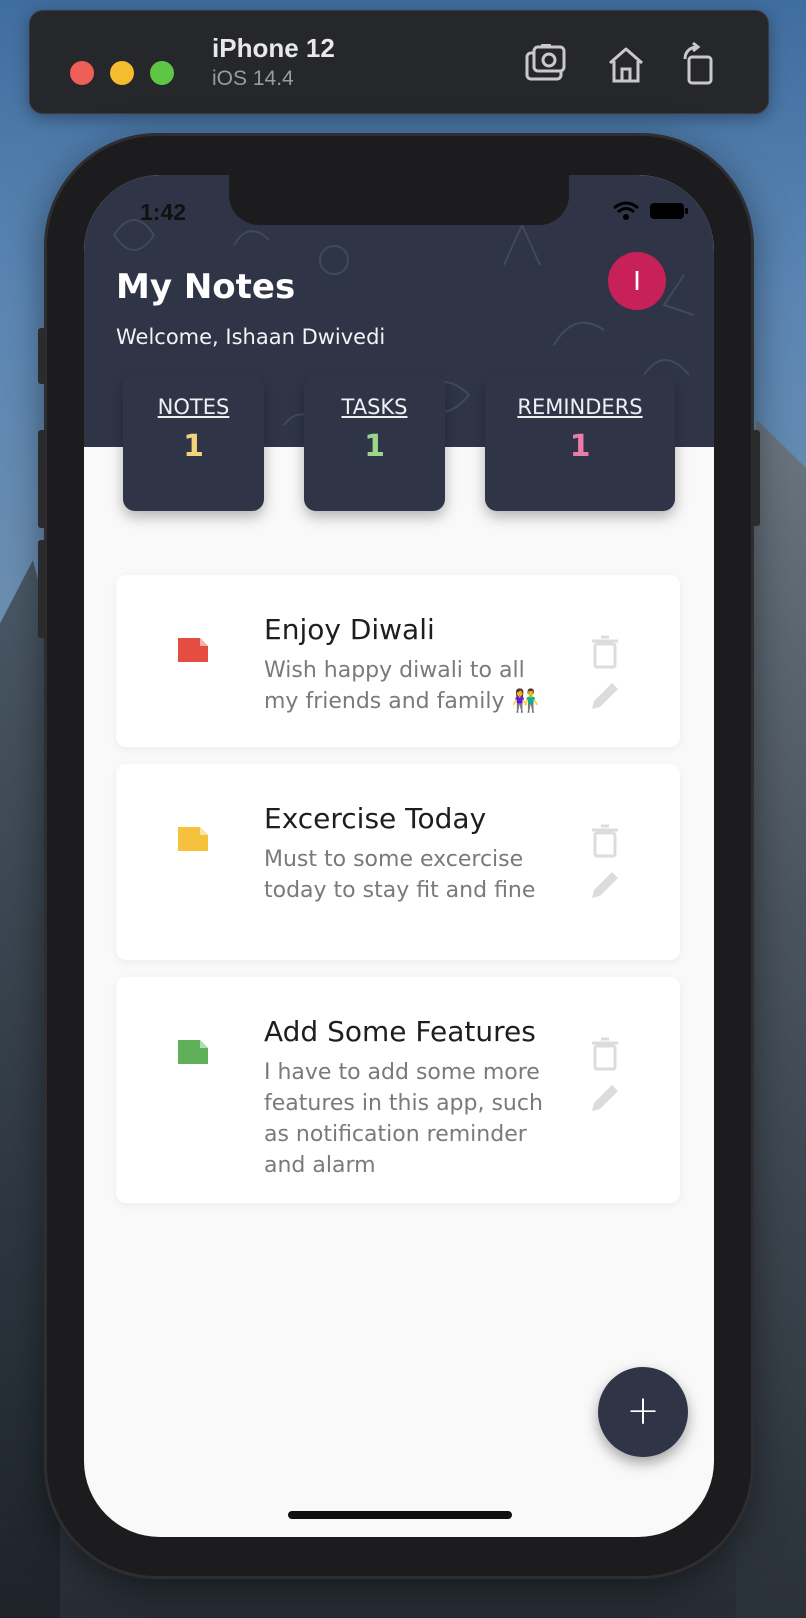  Describe the element at coordinates (122, 73) in the screenshot. I see `minimize-window-button` at that location.